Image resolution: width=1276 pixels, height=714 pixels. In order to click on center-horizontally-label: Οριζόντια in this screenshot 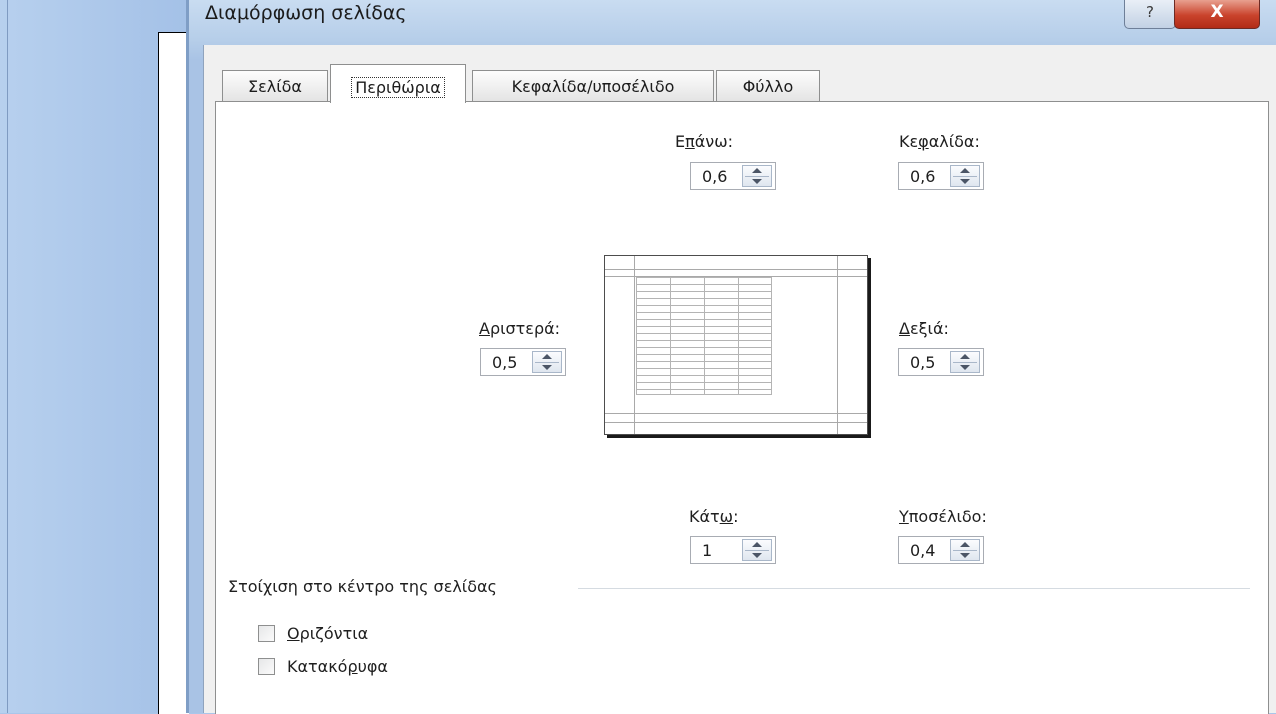, I will do `click(327, 633)`.